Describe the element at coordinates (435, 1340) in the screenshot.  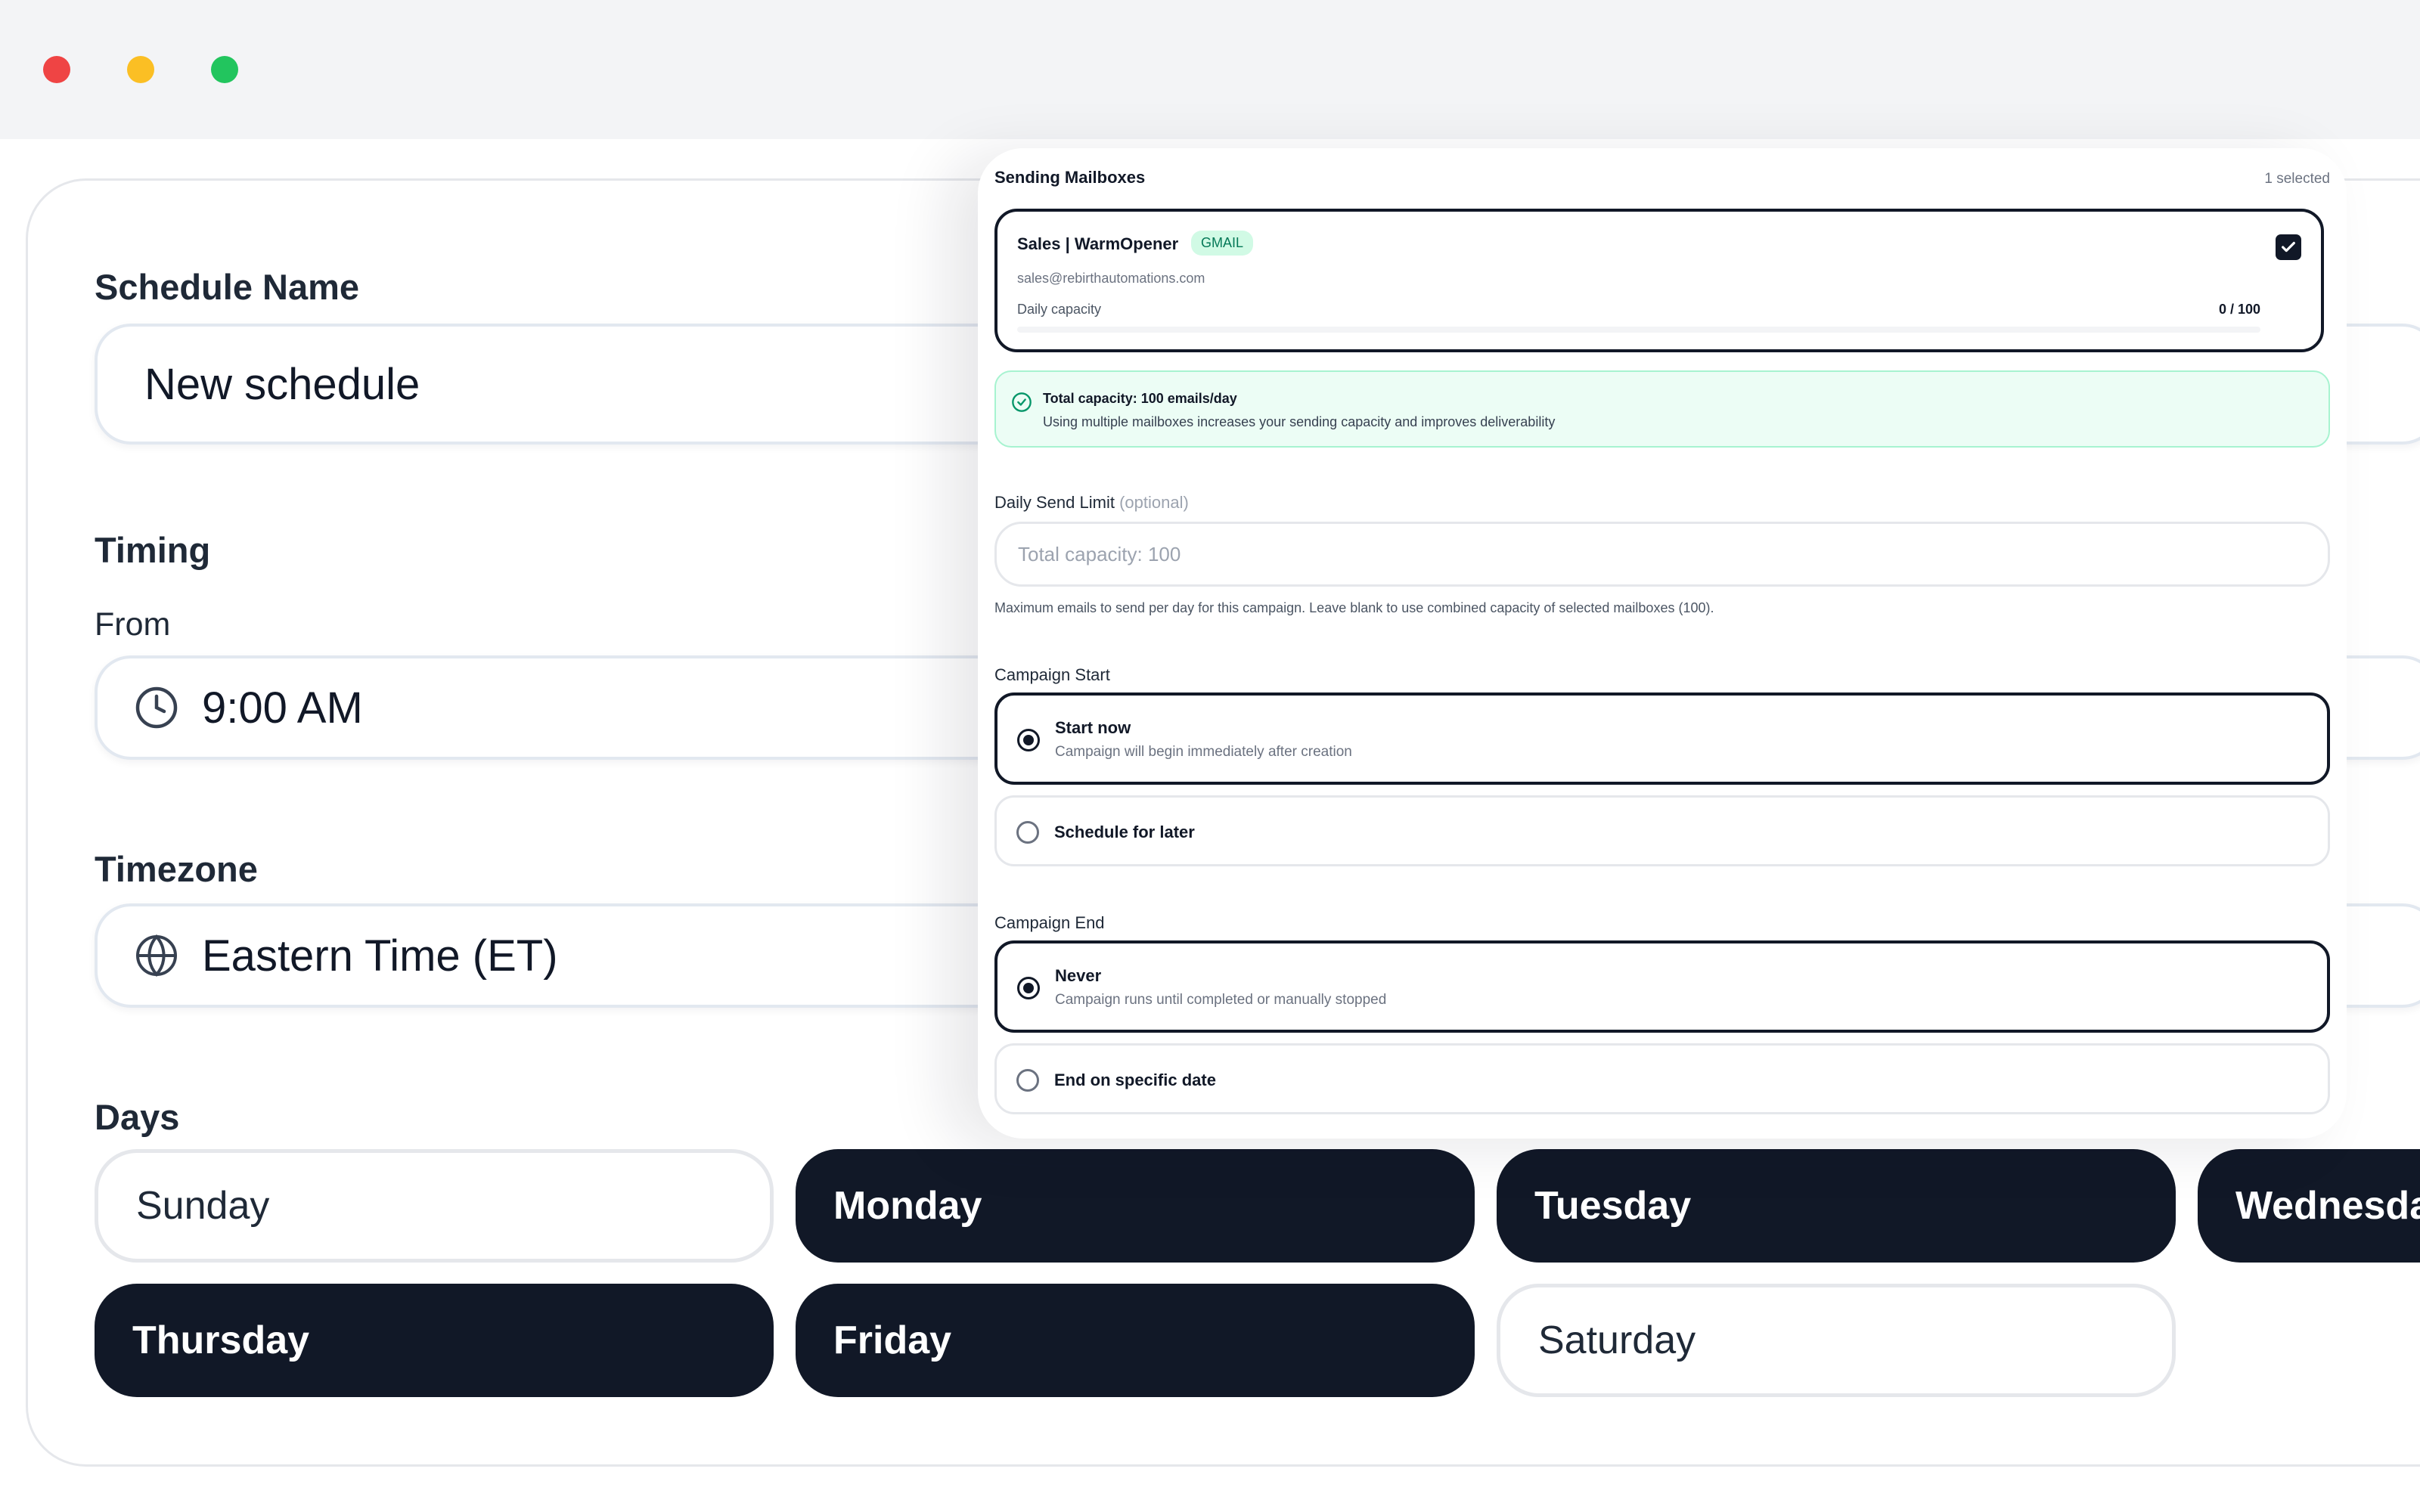
I see `day-thursday-button: Thursday` at that location.